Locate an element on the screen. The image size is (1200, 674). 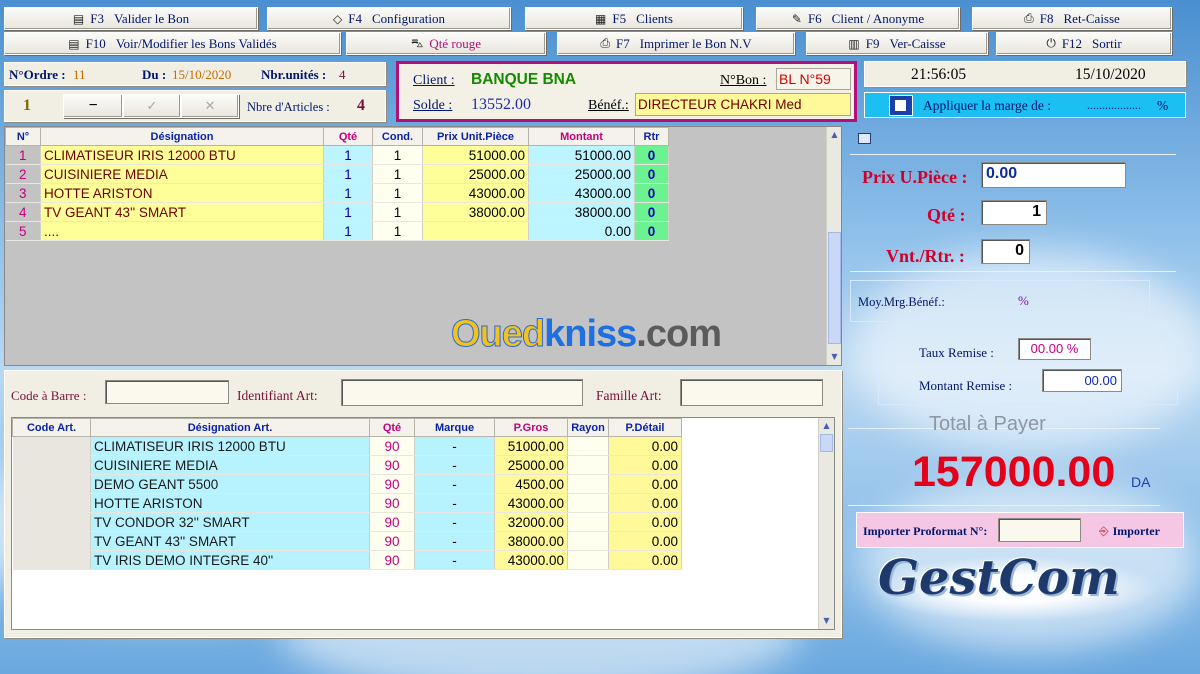
benef-field: DIRECTEUR CHAKRI Med is located at coordinates (743, 104).